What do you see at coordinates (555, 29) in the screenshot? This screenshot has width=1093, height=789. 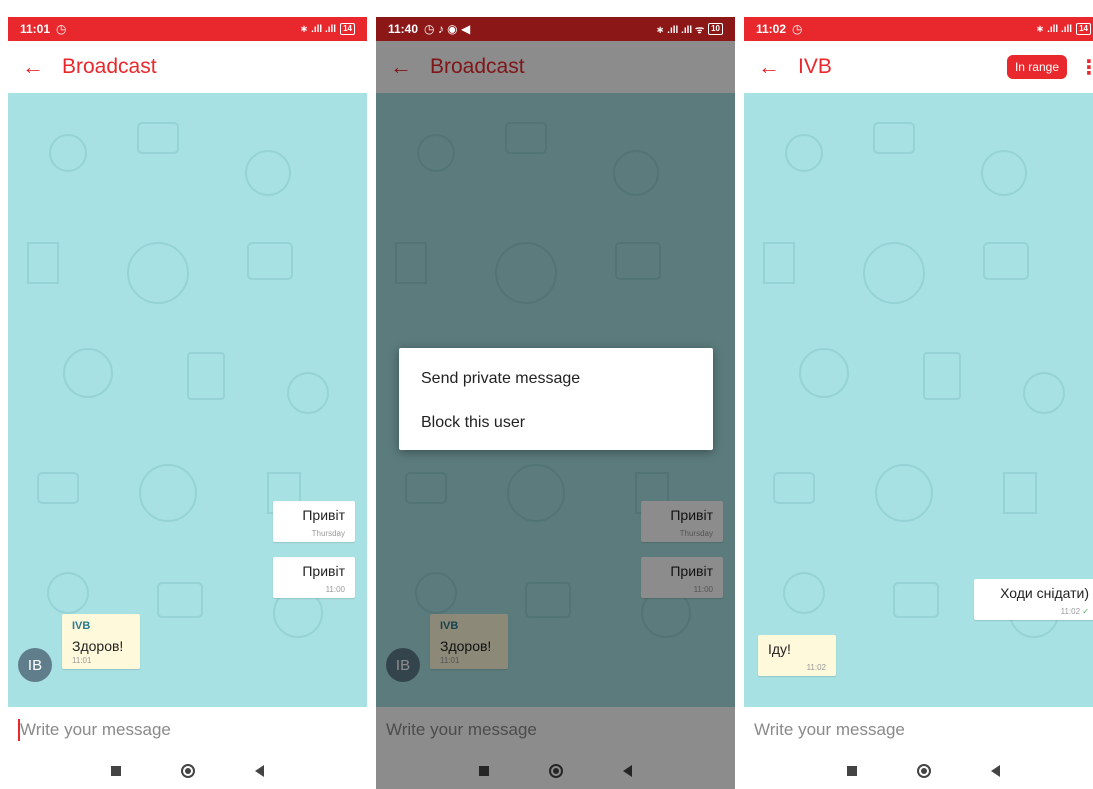 I see `status-bar: 11:40 ◷ ♪ ◉ ◀ ∗ .ıll .ıll ᯤ 10` at bounding box center [555, 29].